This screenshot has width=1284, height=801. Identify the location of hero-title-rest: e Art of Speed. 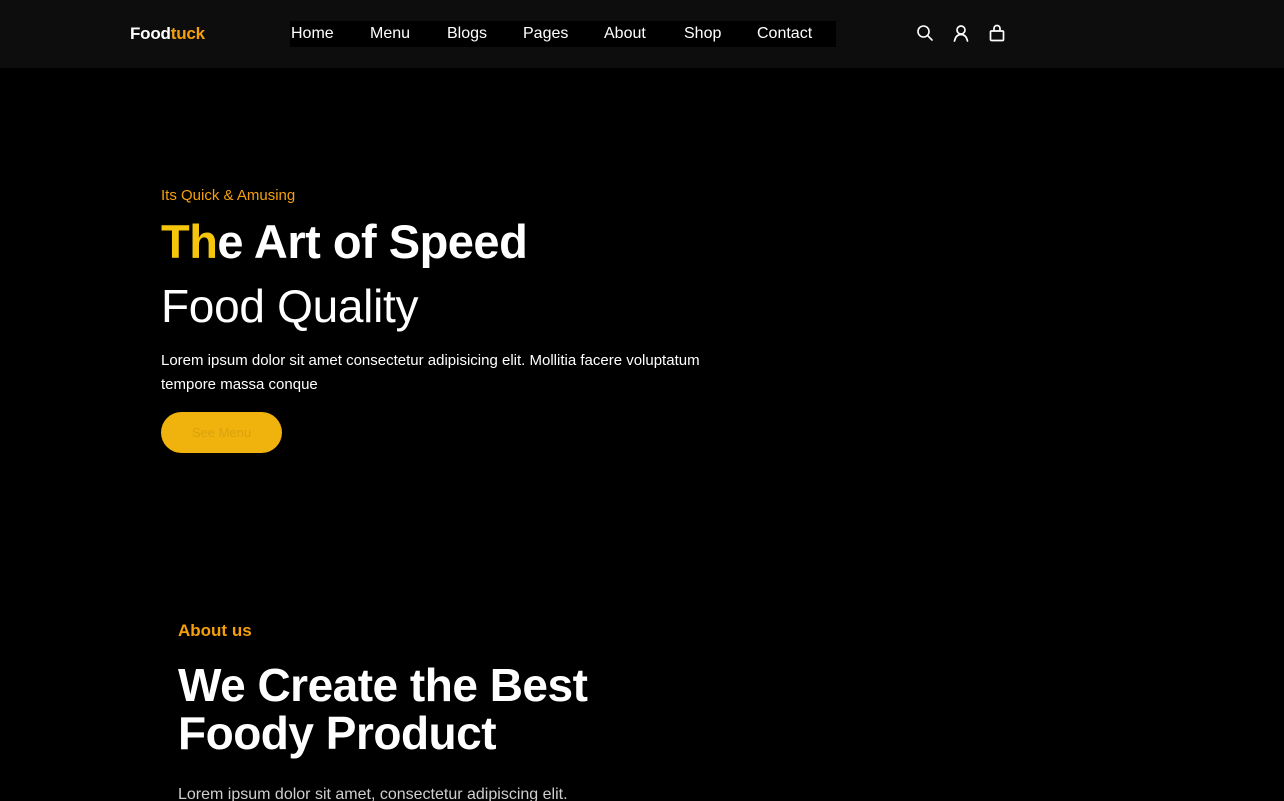
(372, 241).